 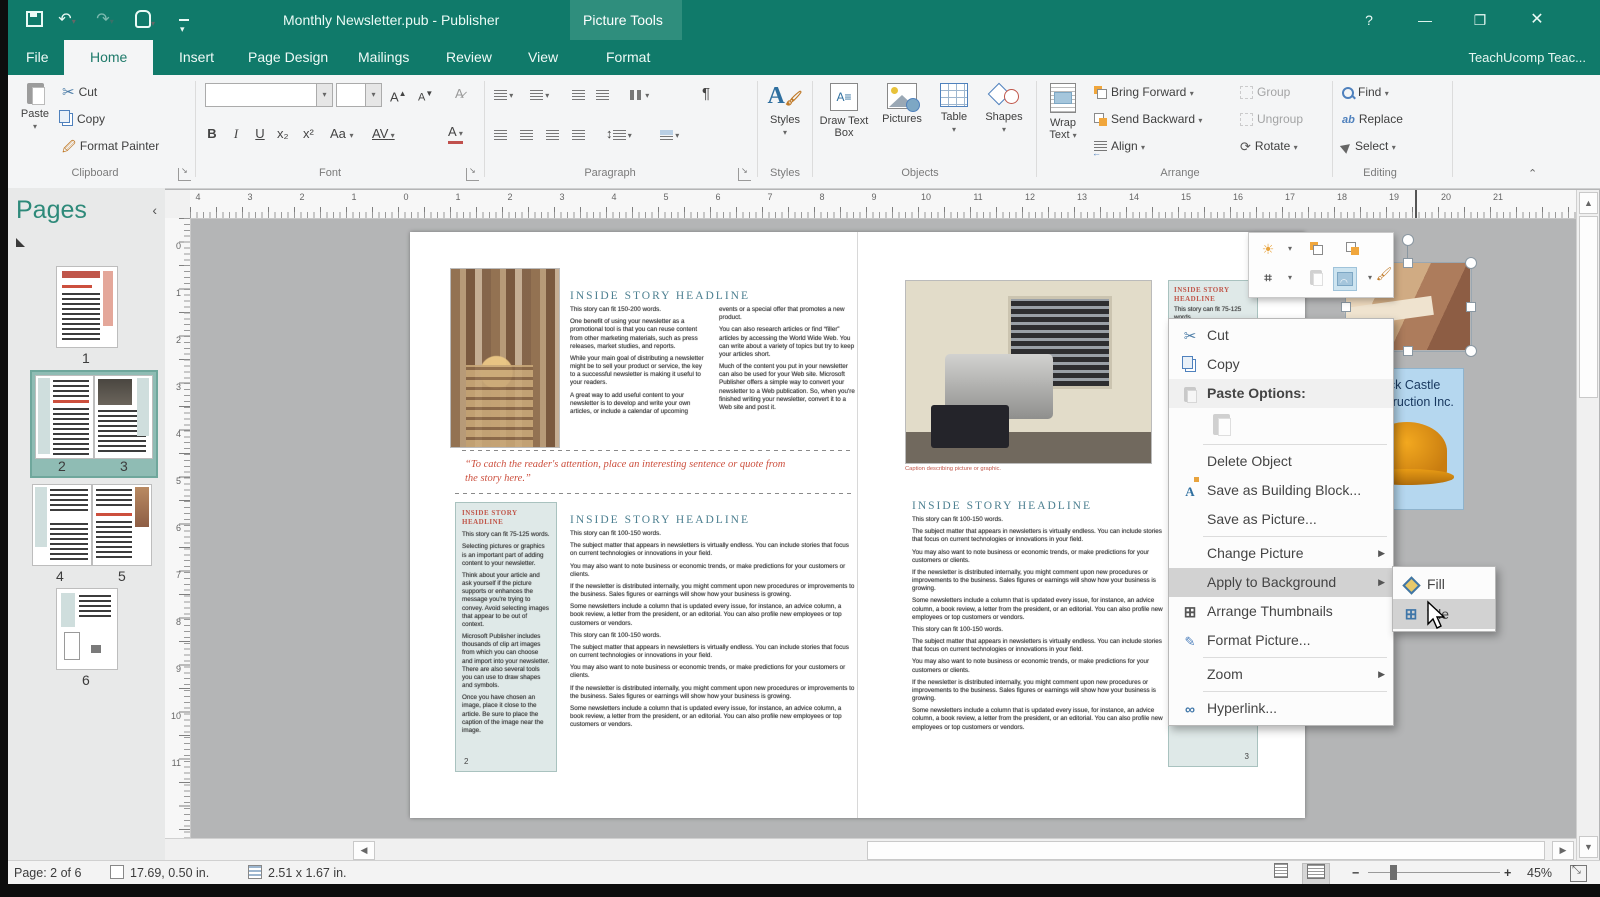 I want to click on format-painter-brush: 🖌, so click(x=1384, y=274).